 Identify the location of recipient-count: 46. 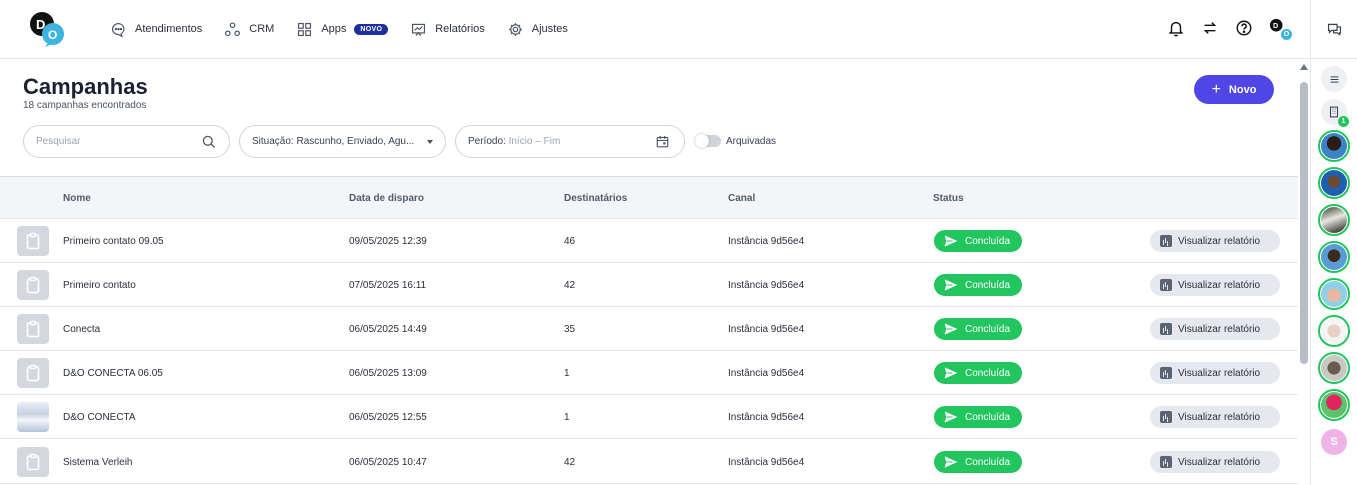
(570, 241).